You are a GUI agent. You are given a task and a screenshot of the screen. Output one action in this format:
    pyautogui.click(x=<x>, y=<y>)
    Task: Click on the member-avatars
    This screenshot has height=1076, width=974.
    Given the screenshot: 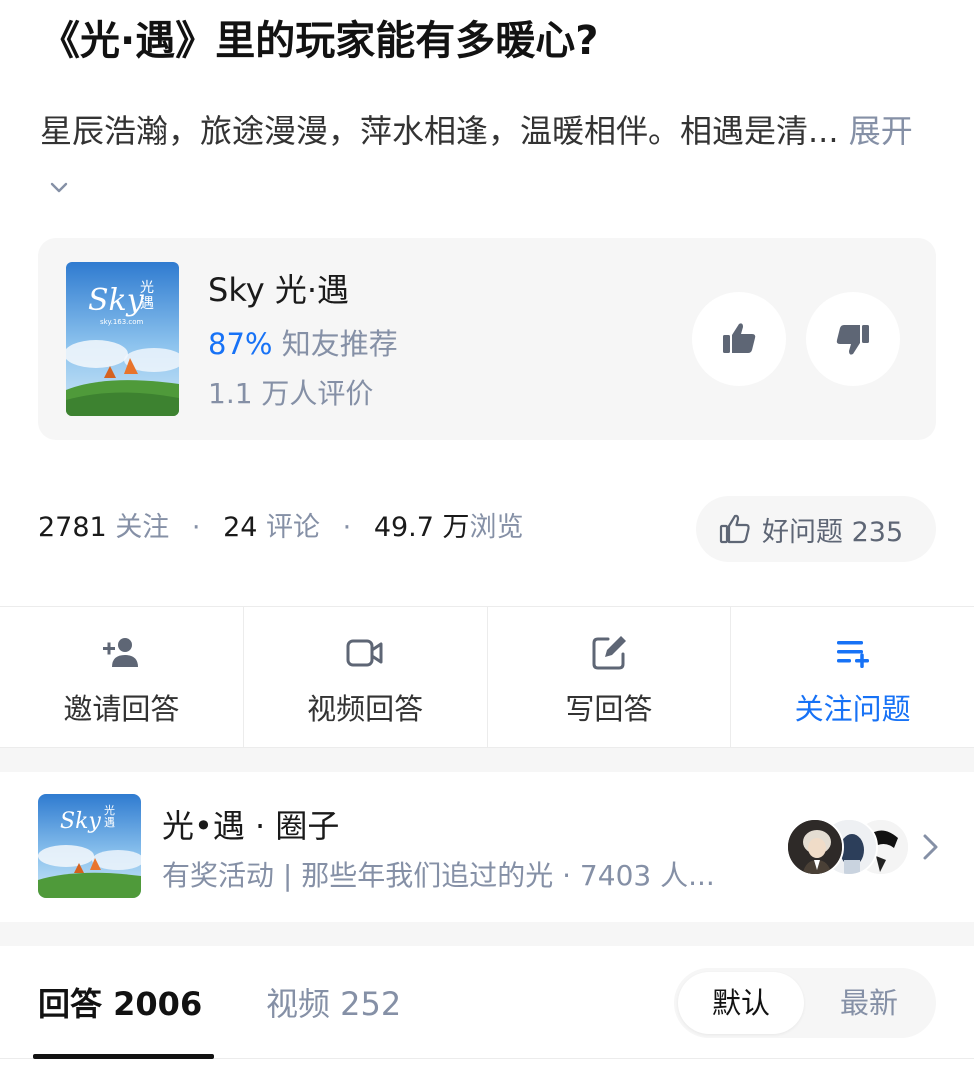 What is the action you would take?
    pyautogui.click(x=848, y=847)
    